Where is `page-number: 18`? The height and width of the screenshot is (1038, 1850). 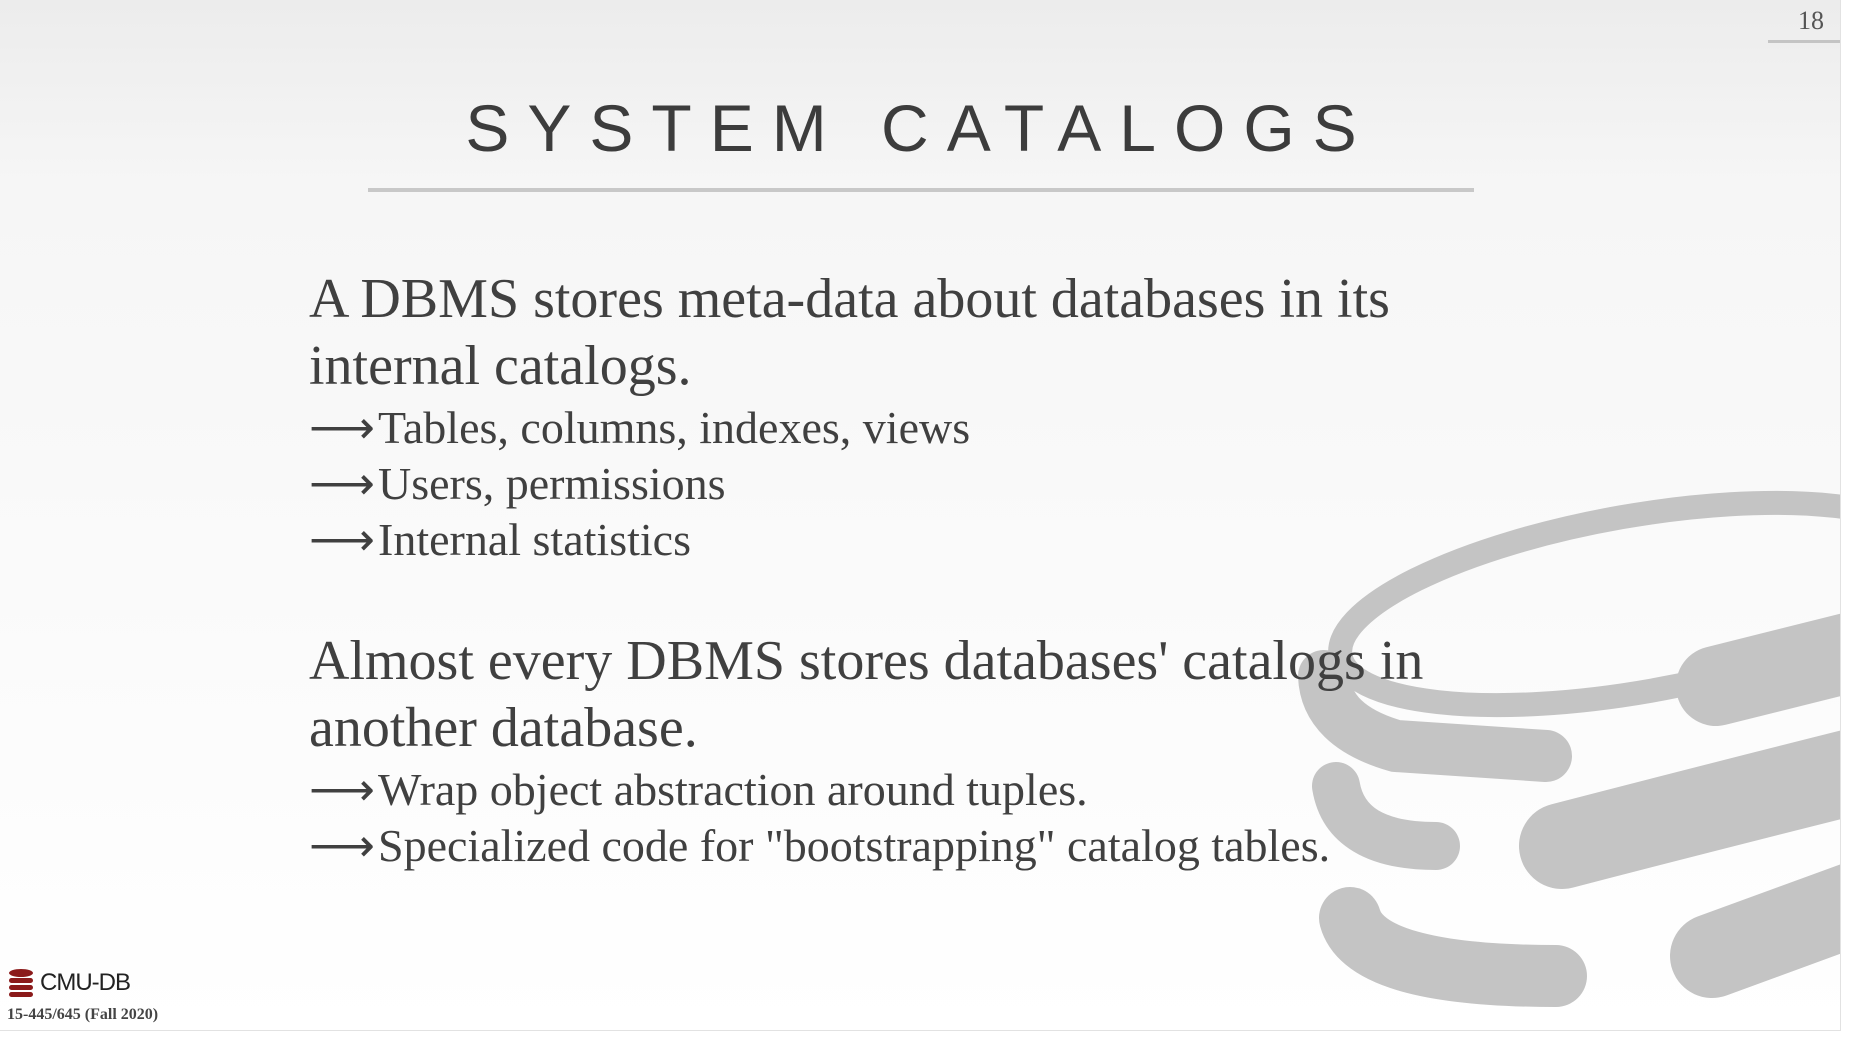
page-number: 18 is located at coordinates (1811, 20).